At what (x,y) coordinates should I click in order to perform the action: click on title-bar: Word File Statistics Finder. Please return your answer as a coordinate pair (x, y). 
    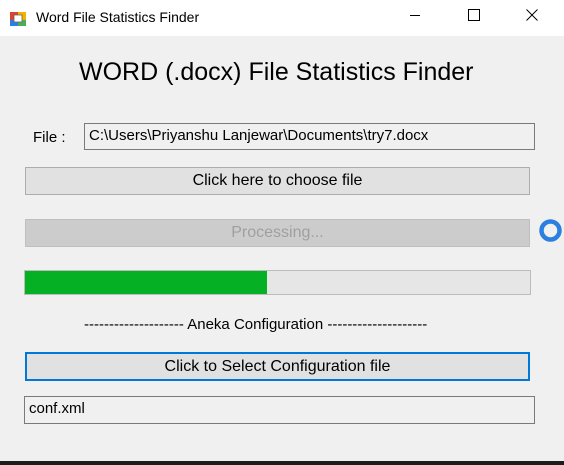
    Looking at the image, I should click on (282, 18).